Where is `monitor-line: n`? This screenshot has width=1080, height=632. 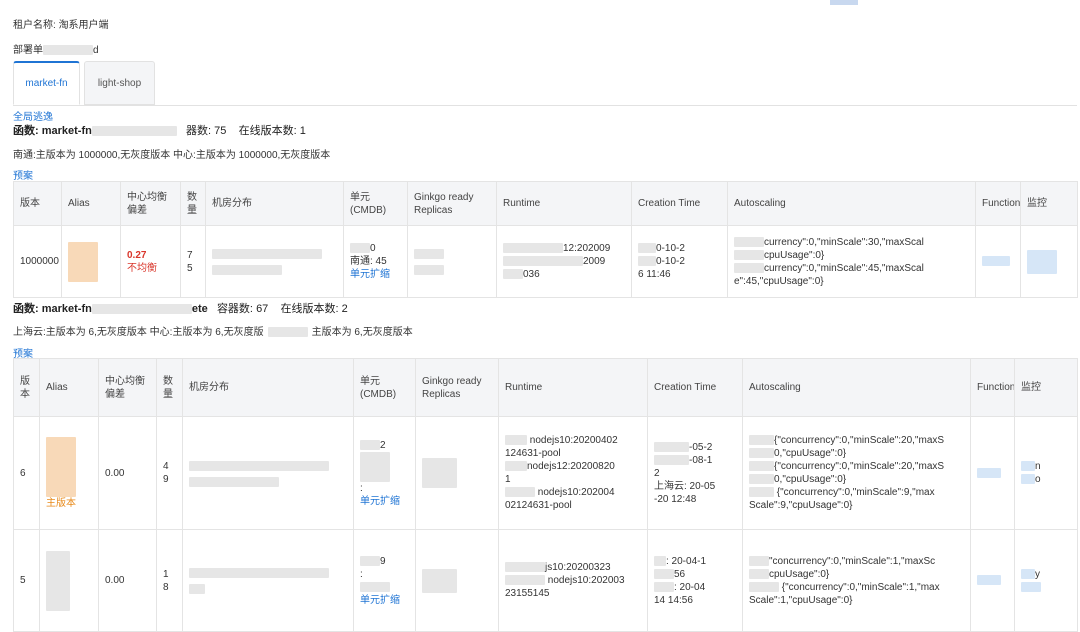
monitor-line: n is located at coordinates (1046, 466).